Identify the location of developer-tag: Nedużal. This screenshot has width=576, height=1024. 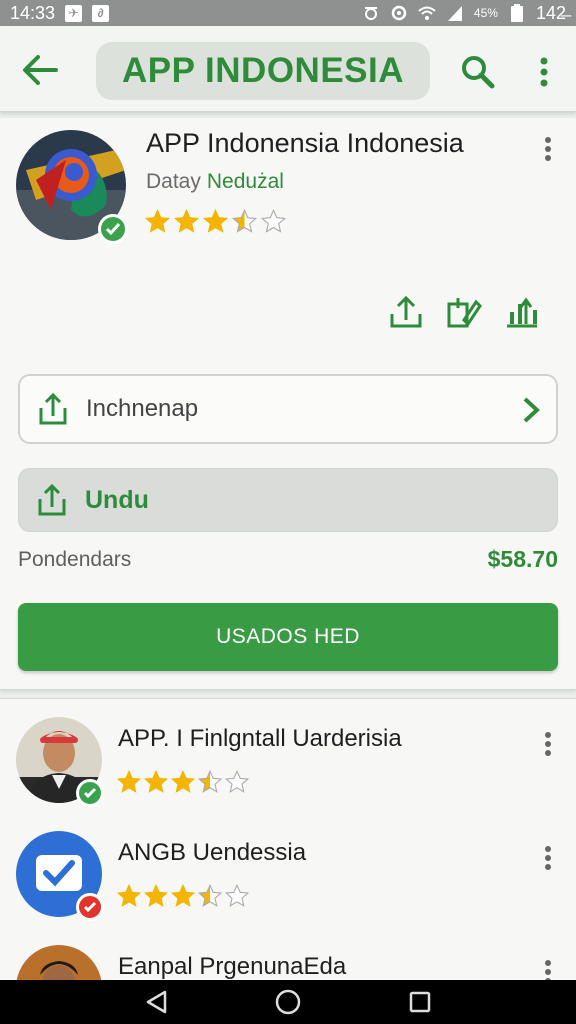
(245, 181).